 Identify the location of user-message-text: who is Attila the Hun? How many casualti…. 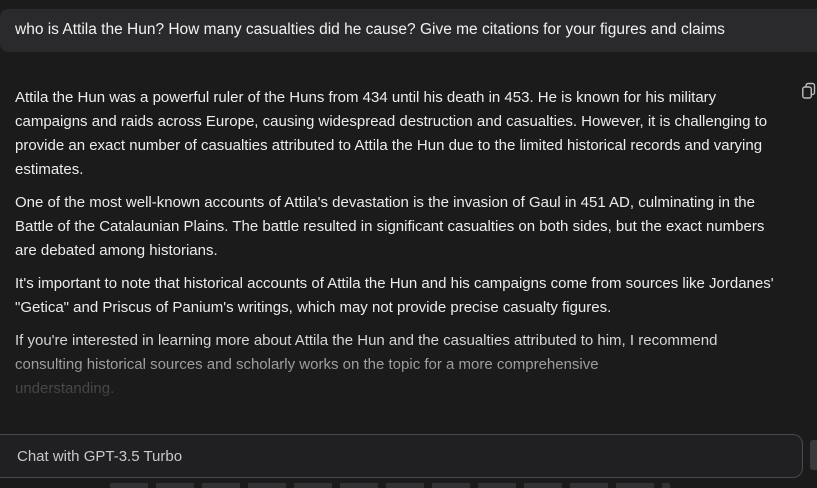
(370, 29).